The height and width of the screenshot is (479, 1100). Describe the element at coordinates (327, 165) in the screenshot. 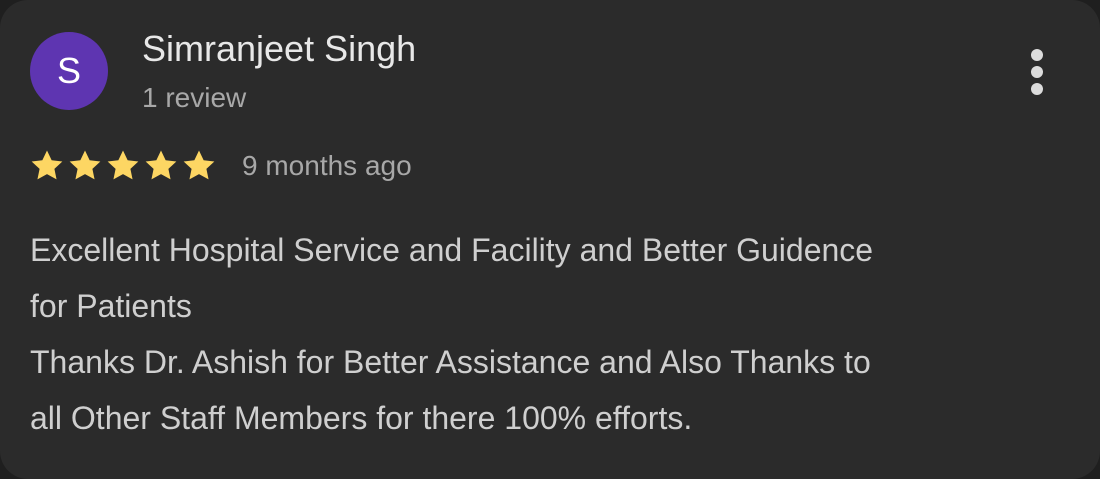

I see `review-time: 9 months ago` at that location.